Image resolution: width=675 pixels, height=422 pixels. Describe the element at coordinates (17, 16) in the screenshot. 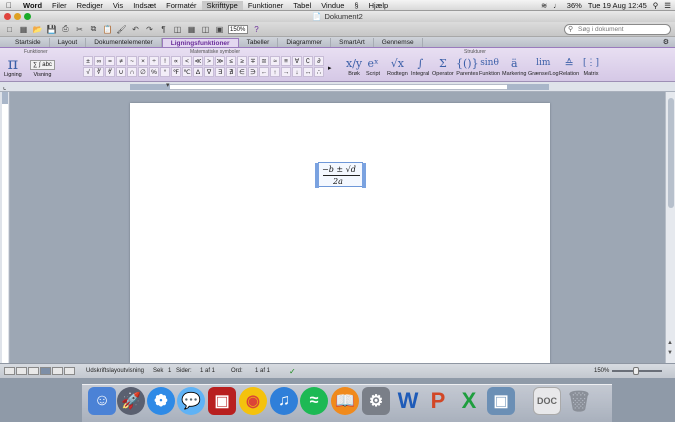

I see `minimize-window-button` at that location.